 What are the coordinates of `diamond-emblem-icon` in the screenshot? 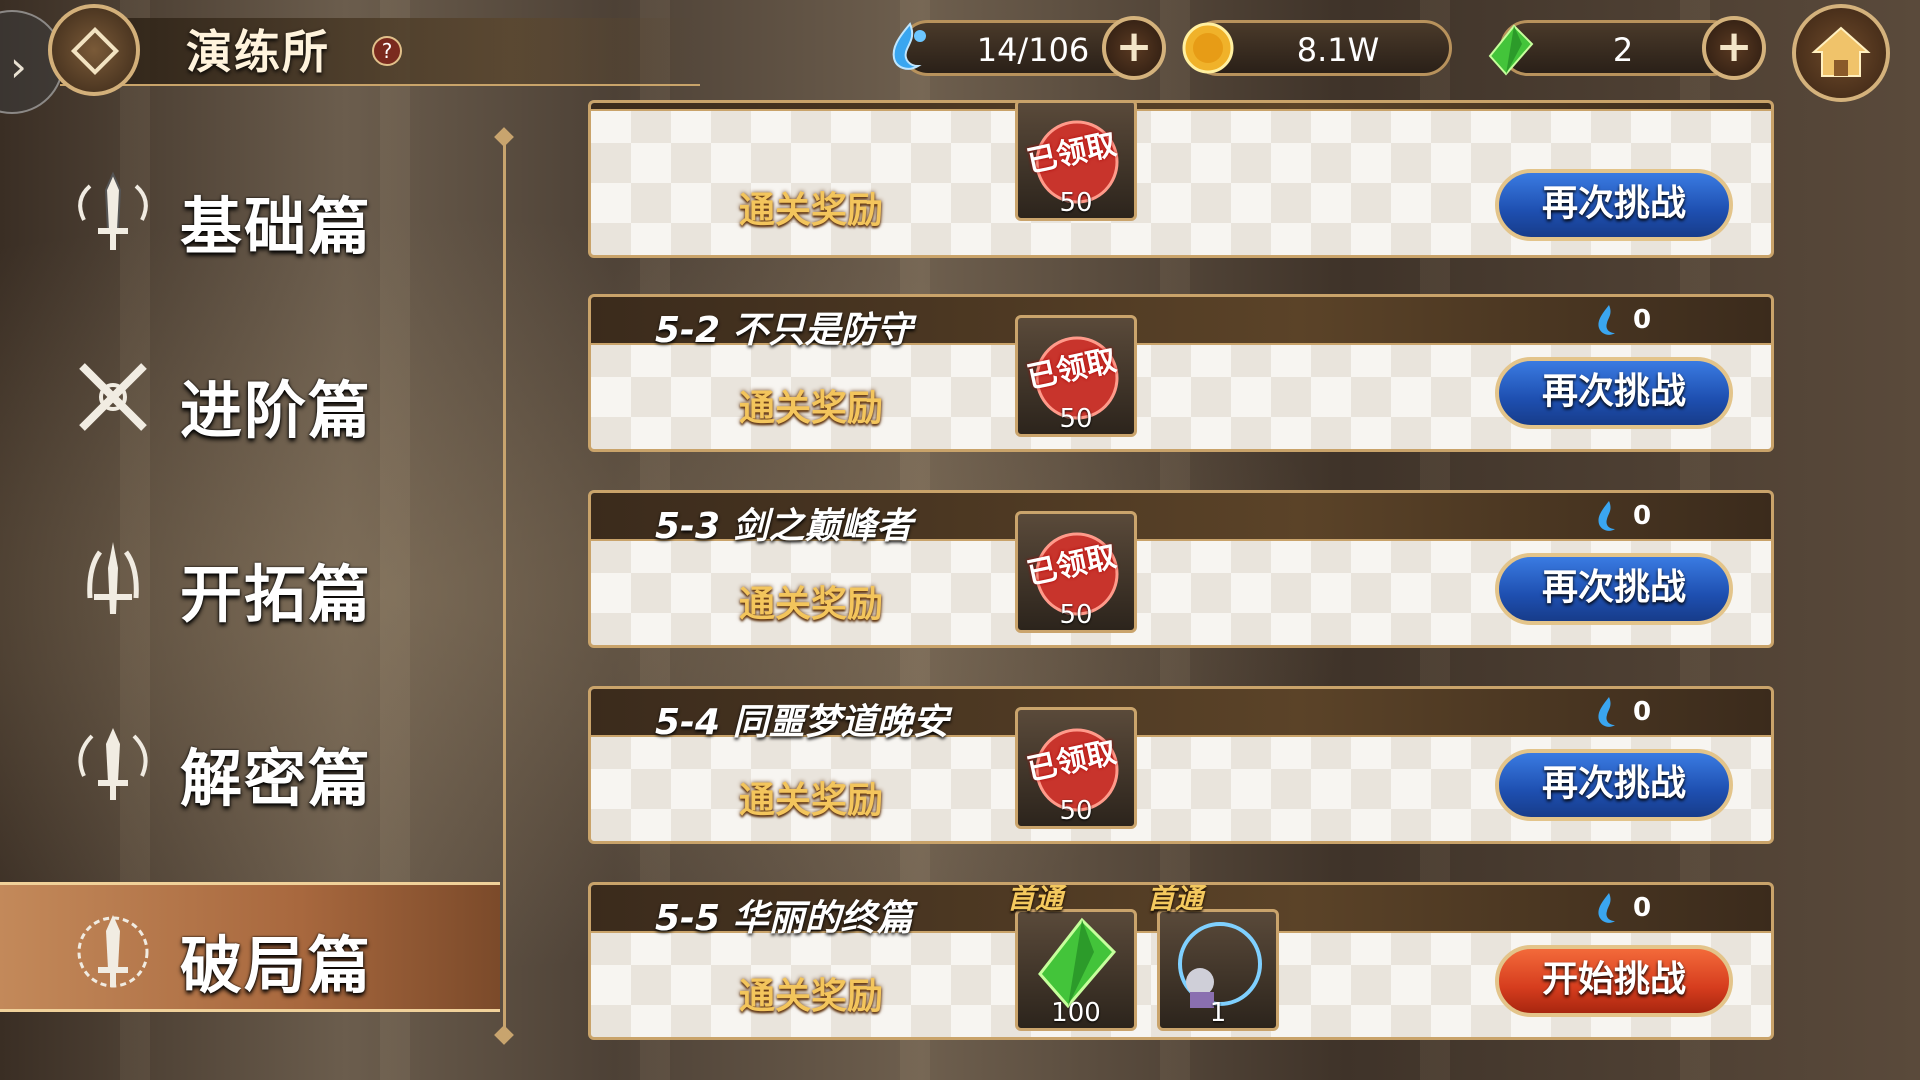 It's located at (94, 50).